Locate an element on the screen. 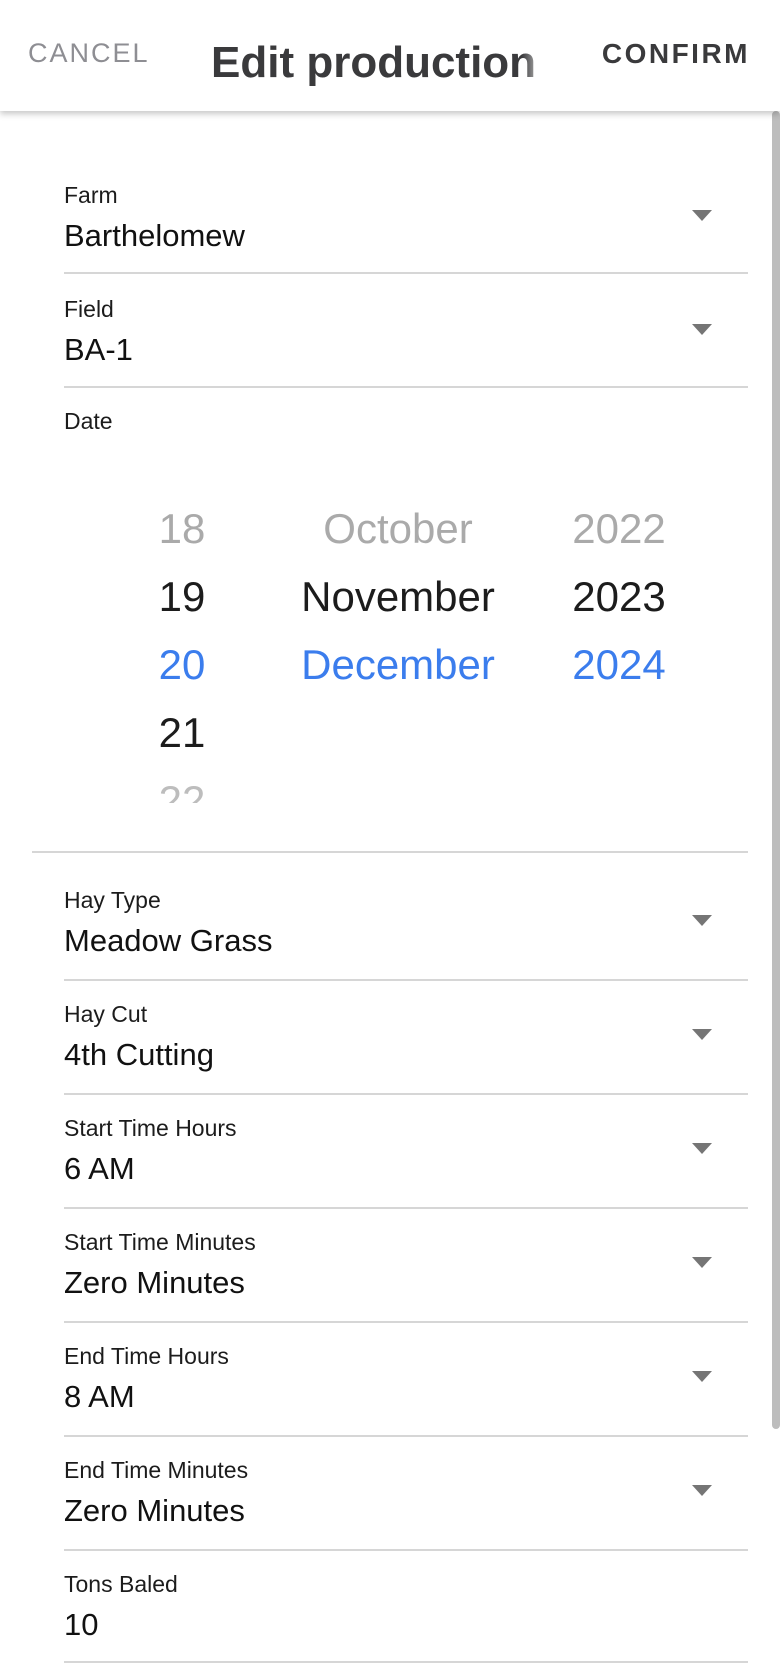 Image resolution: width=780 pixels, height=1664 pixels. field-value: BA-1 is located at coordinates (98, 349).